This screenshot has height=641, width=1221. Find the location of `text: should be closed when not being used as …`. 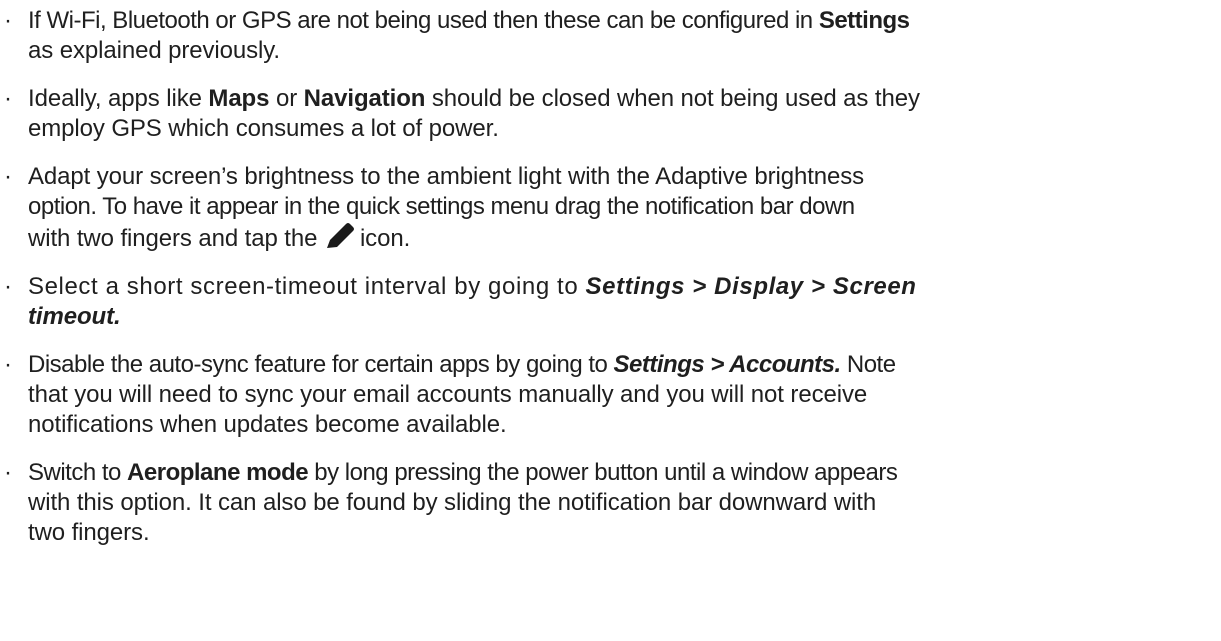

text: should be closed when not being used as … is located at coordinates (672, 98).